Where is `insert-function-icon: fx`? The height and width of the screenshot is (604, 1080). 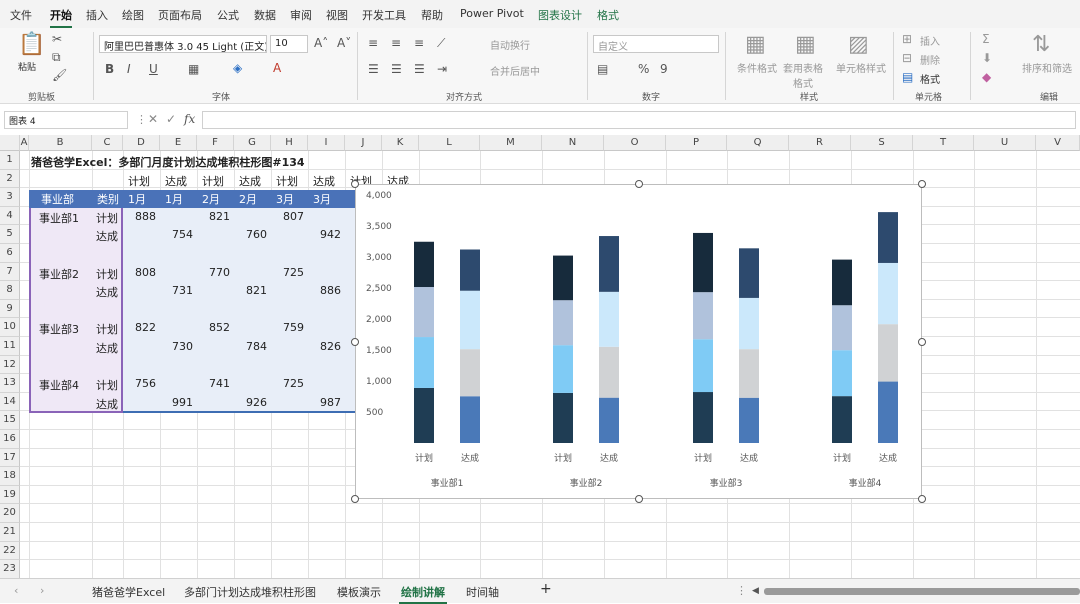 insert-function-icon: fx is located at coordinates (189, 119).